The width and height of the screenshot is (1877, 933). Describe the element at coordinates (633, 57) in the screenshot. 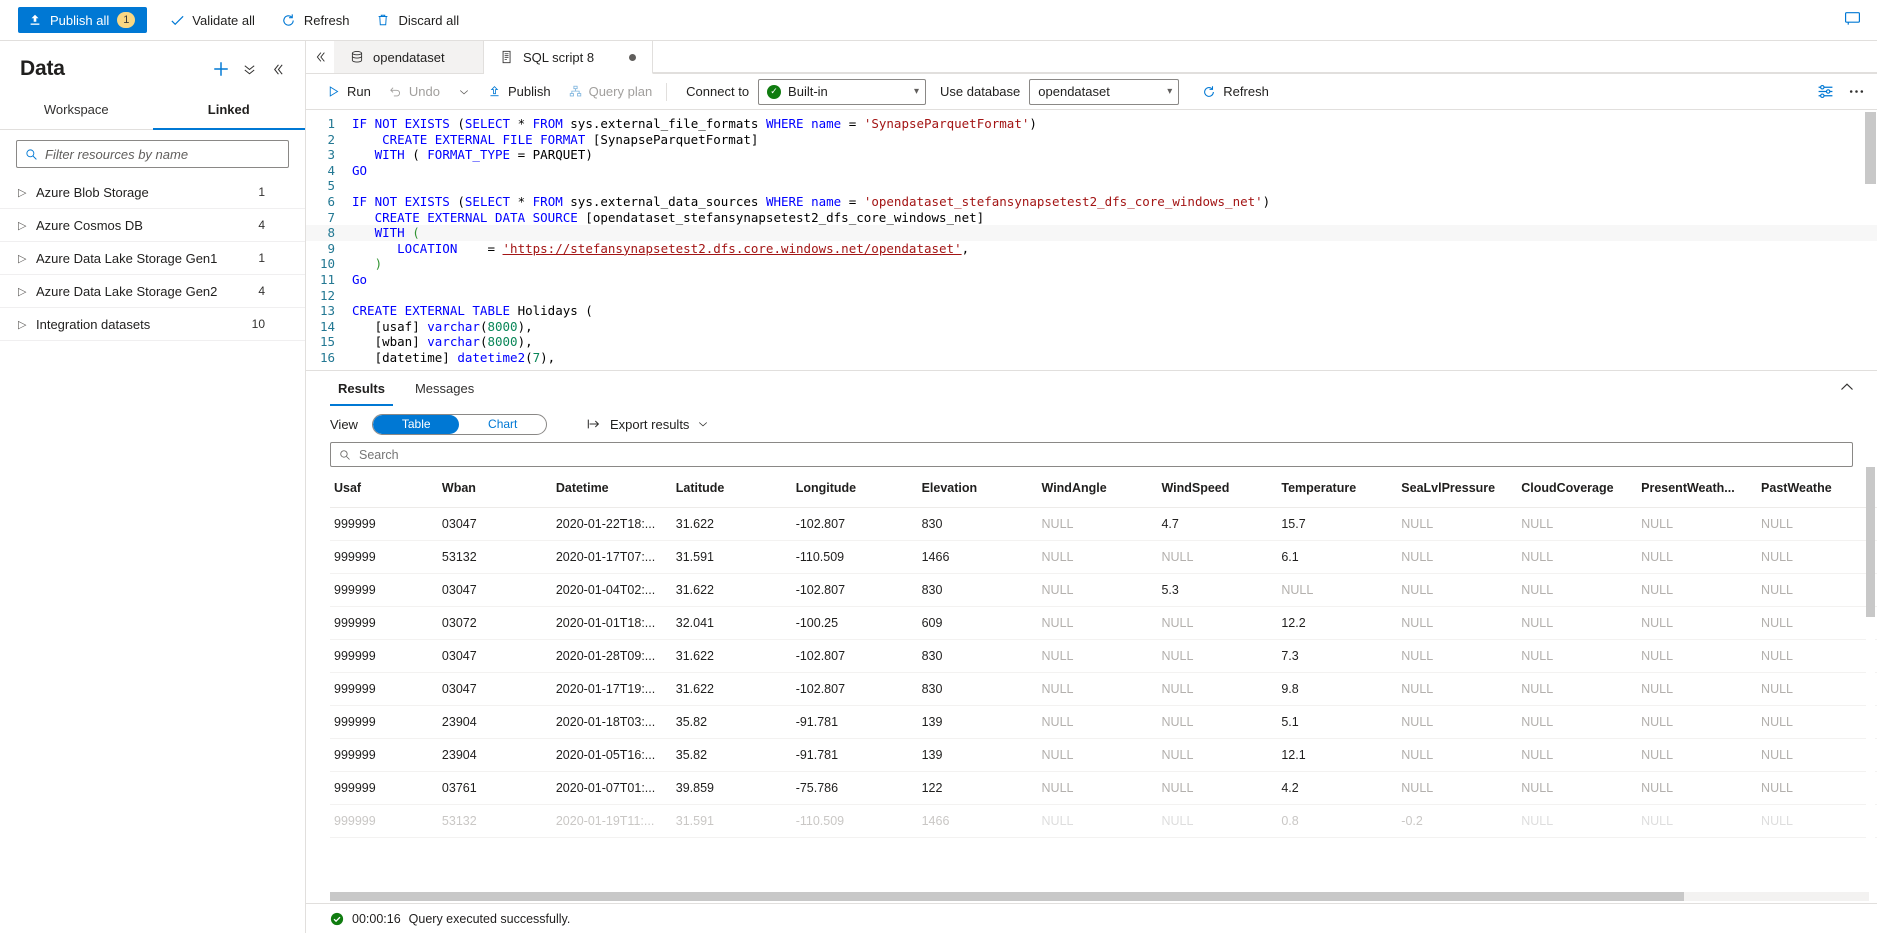

I see `unsaved-dot-indicator` at that location.